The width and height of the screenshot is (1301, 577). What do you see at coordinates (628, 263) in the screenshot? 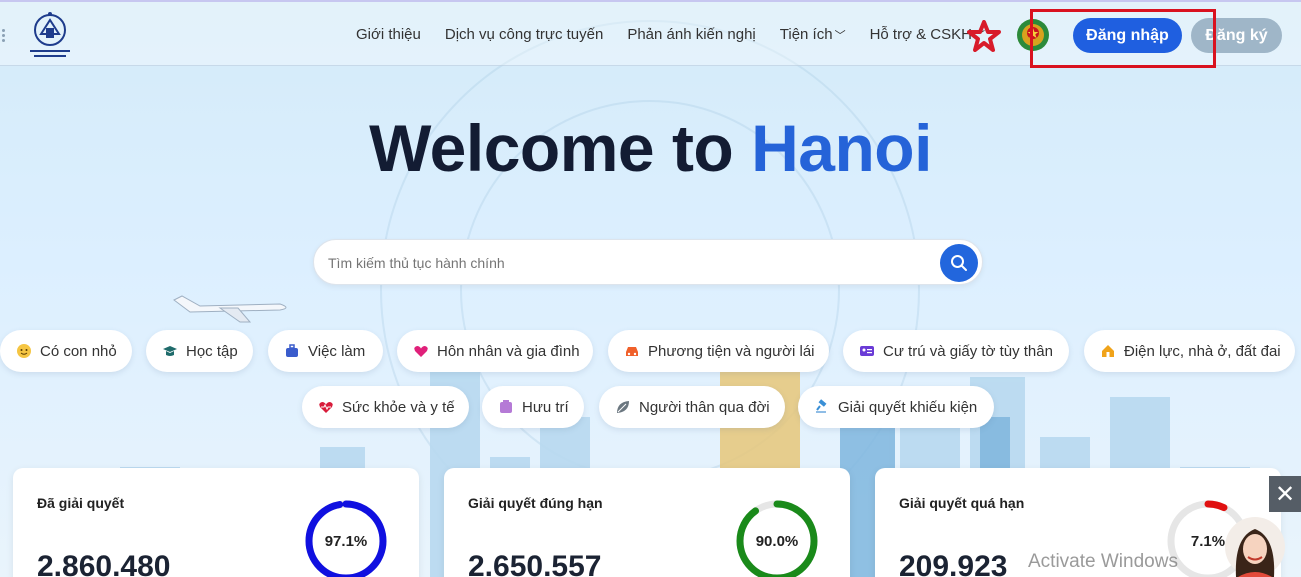
I see `procedure-search-input` at bounding box center [628, 263].